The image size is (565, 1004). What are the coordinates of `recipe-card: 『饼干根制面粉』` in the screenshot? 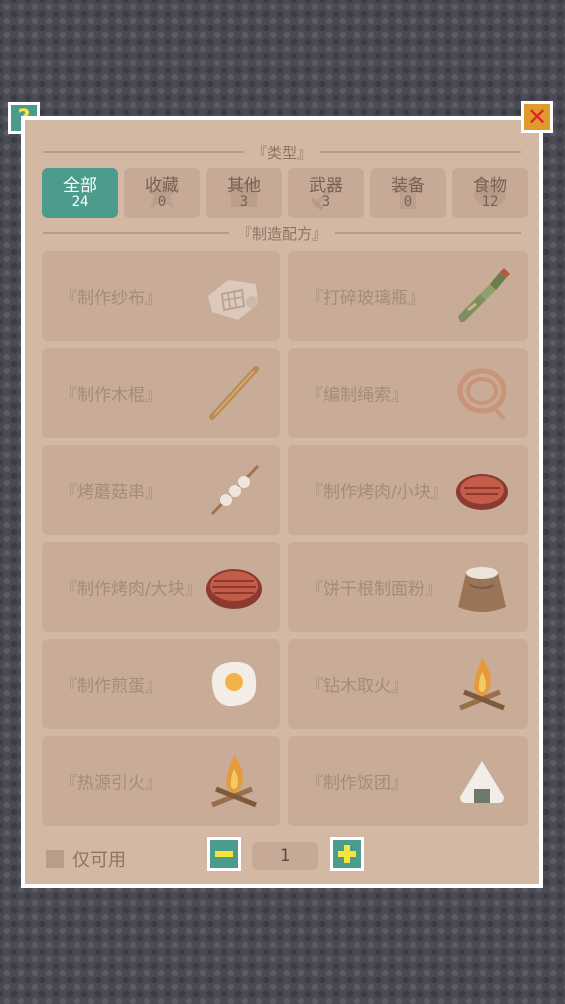 It's located at (408, 587).